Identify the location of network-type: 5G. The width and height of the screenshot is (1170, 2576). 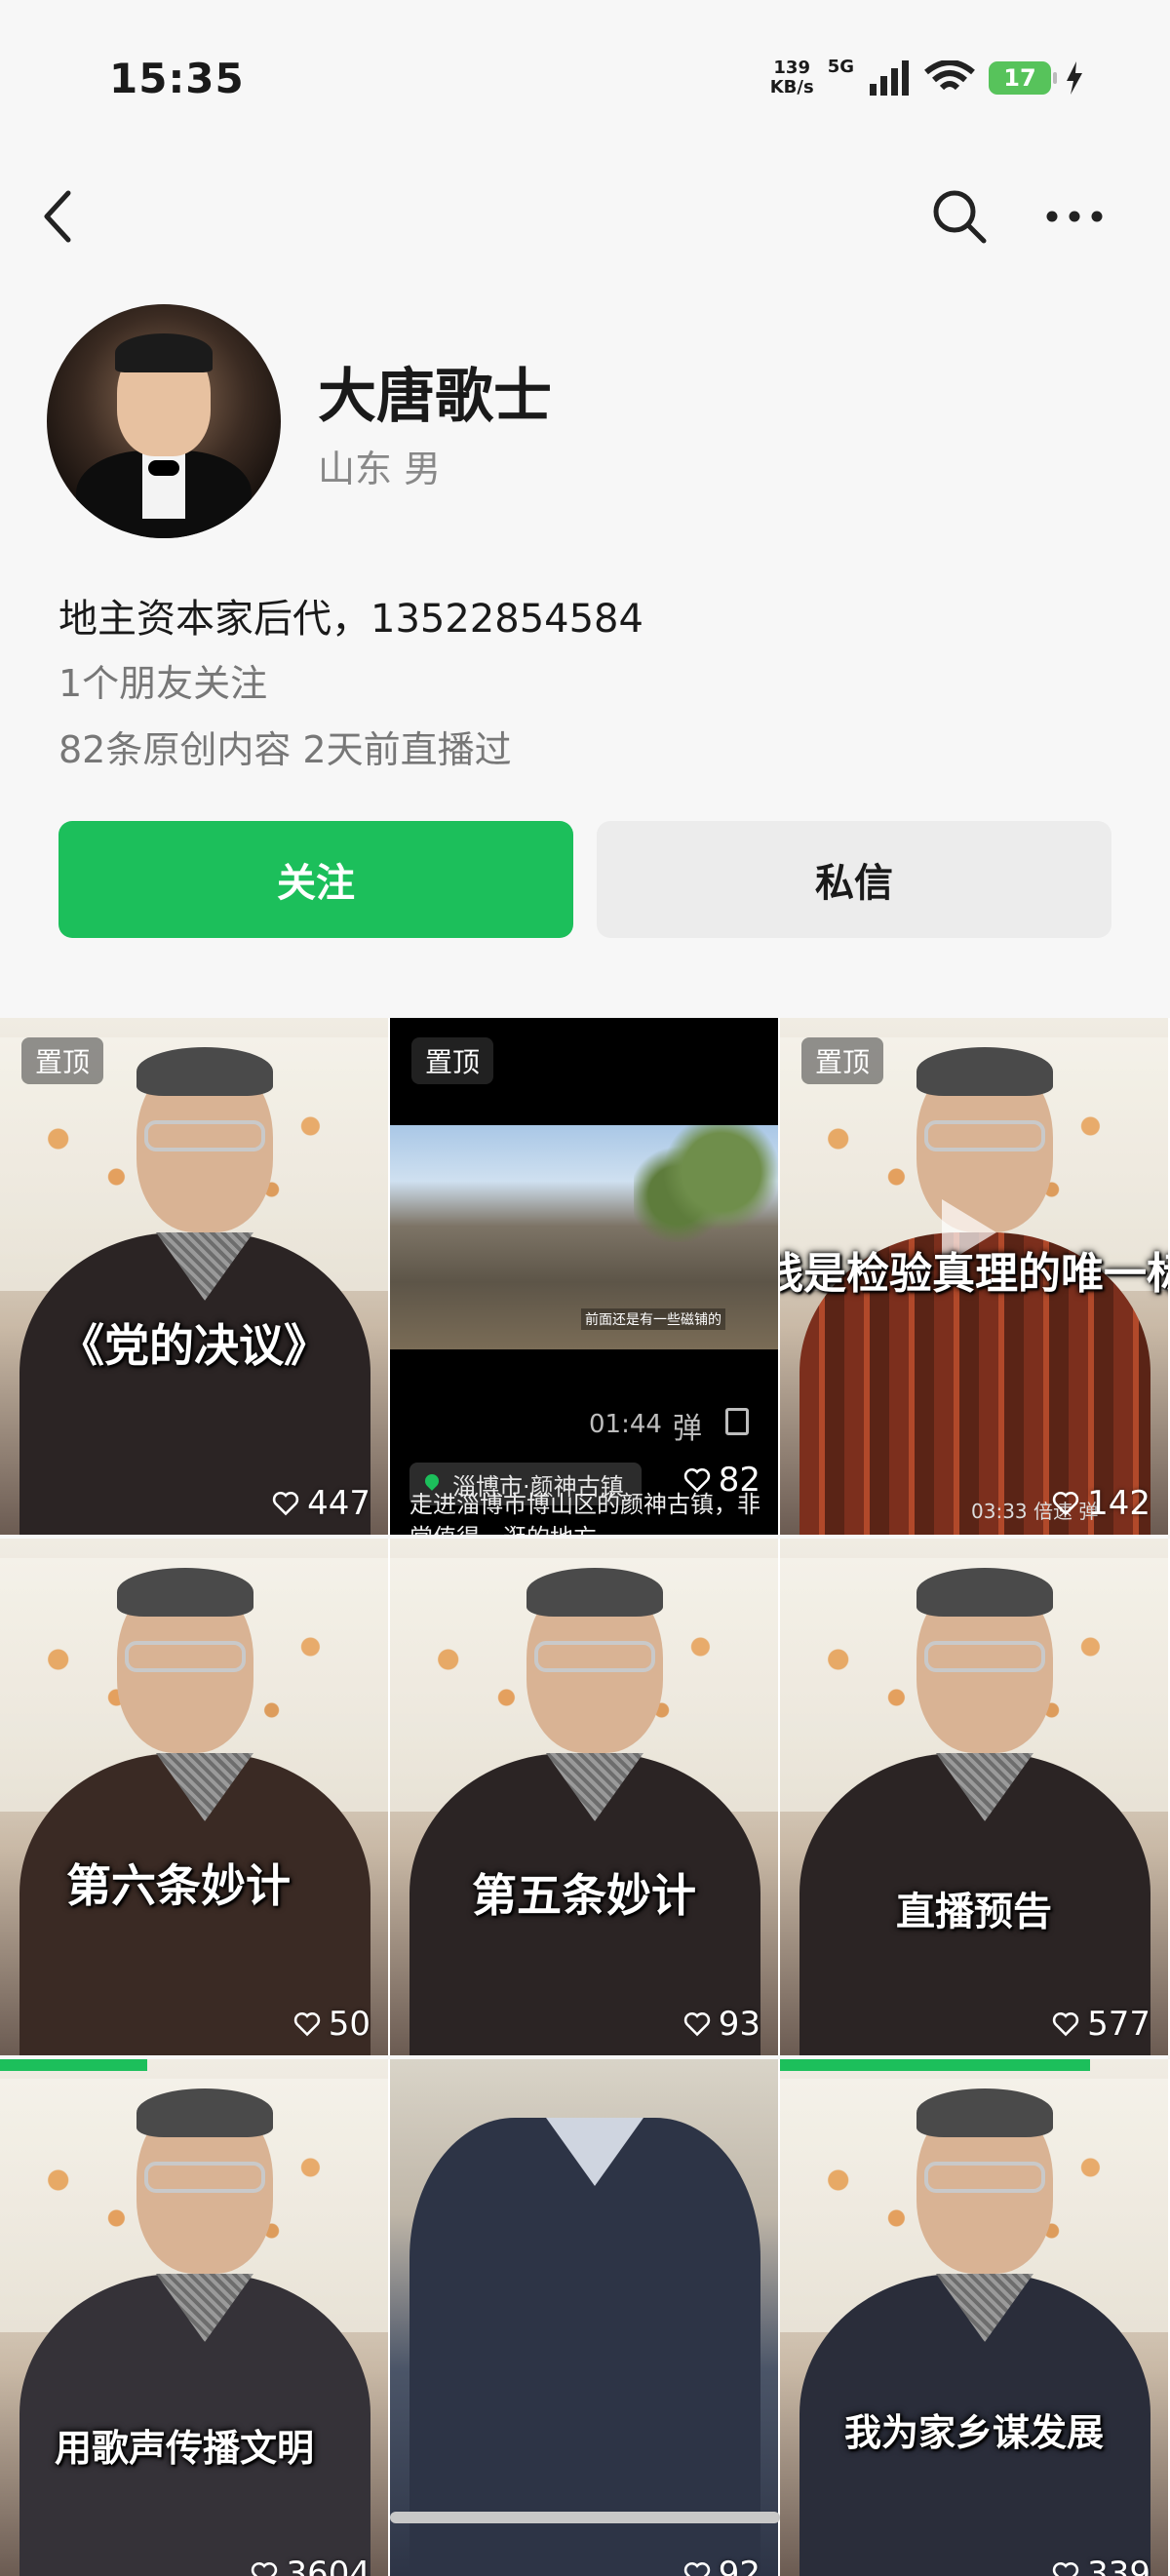
(840, 66).